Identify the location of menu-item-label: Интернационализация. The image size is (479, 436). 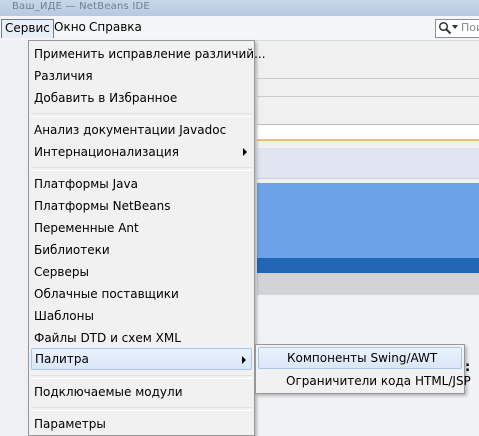
(106, 152).